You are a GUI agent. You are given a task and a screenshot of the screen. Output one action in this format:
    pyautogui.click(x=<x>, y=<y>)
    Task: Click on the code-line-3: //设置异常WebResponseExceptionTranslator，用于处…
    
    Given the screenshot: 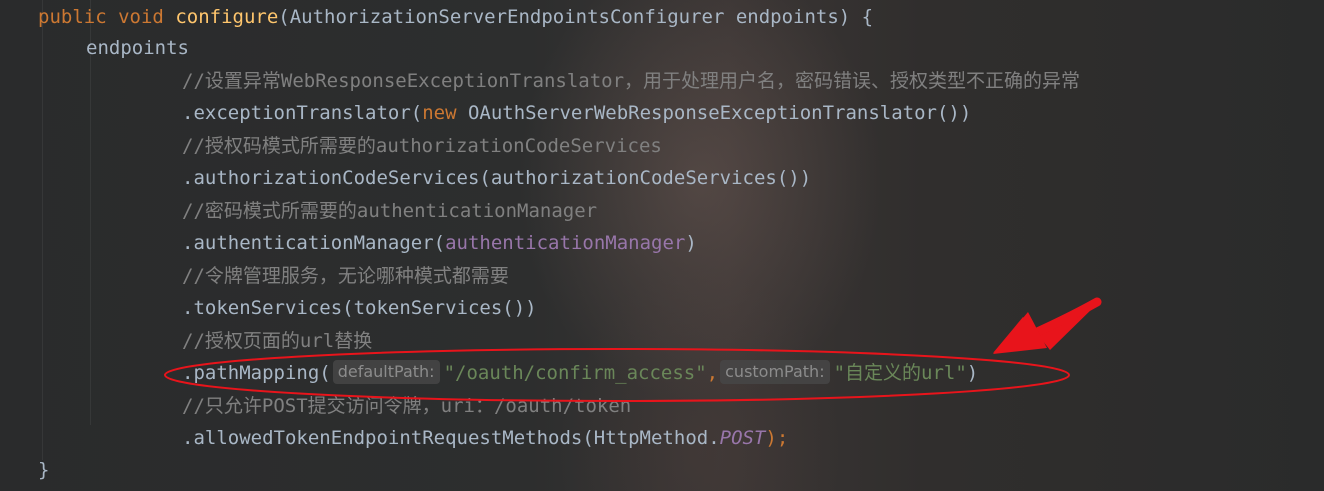 What is the action you would take?
    pyautogui.click(x=631, y=81)
    